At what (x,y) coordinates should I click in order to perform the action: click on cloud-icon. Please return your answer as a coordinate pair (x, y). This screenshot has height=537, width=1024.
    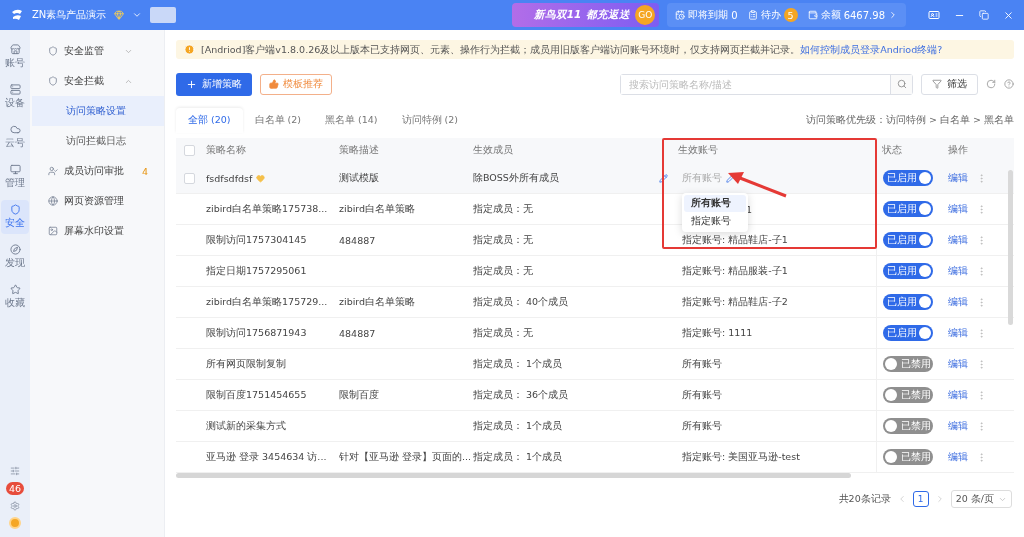
    Looking at the image, I should click on (15, 129).